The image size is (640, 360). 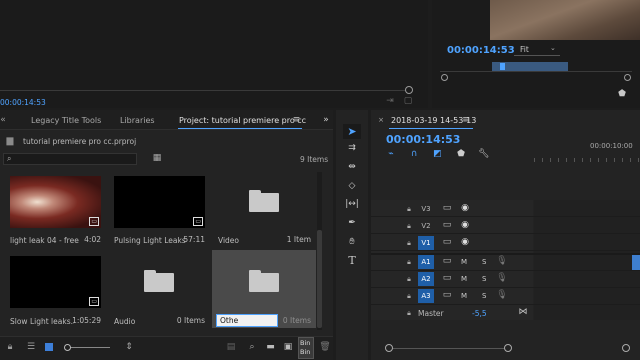 What do you see at coordinates (408, 101) in the screenshot?
I see `button-editor-icon: ▢` at bounding box center [408, 101].